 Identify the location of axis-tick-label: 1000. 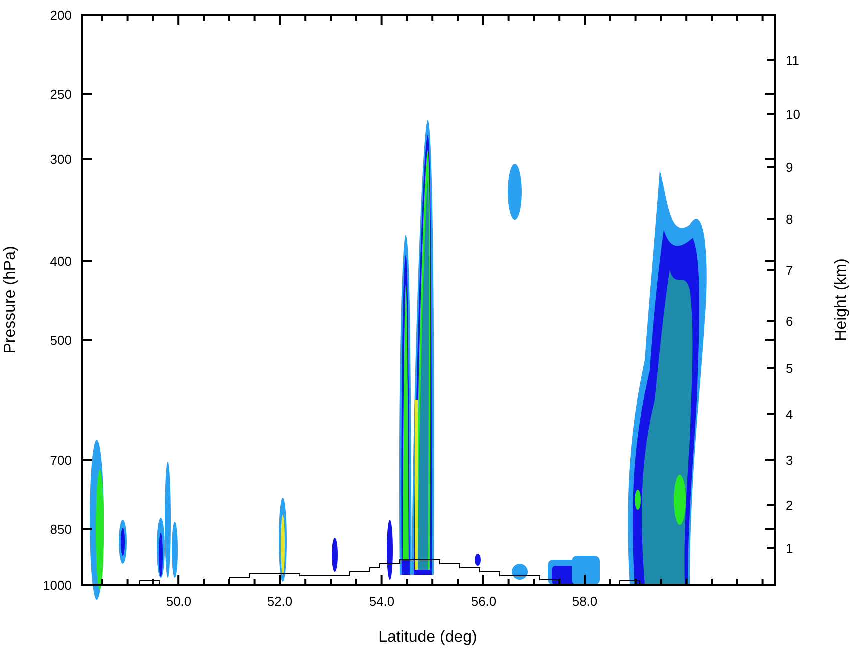
(57, 585).